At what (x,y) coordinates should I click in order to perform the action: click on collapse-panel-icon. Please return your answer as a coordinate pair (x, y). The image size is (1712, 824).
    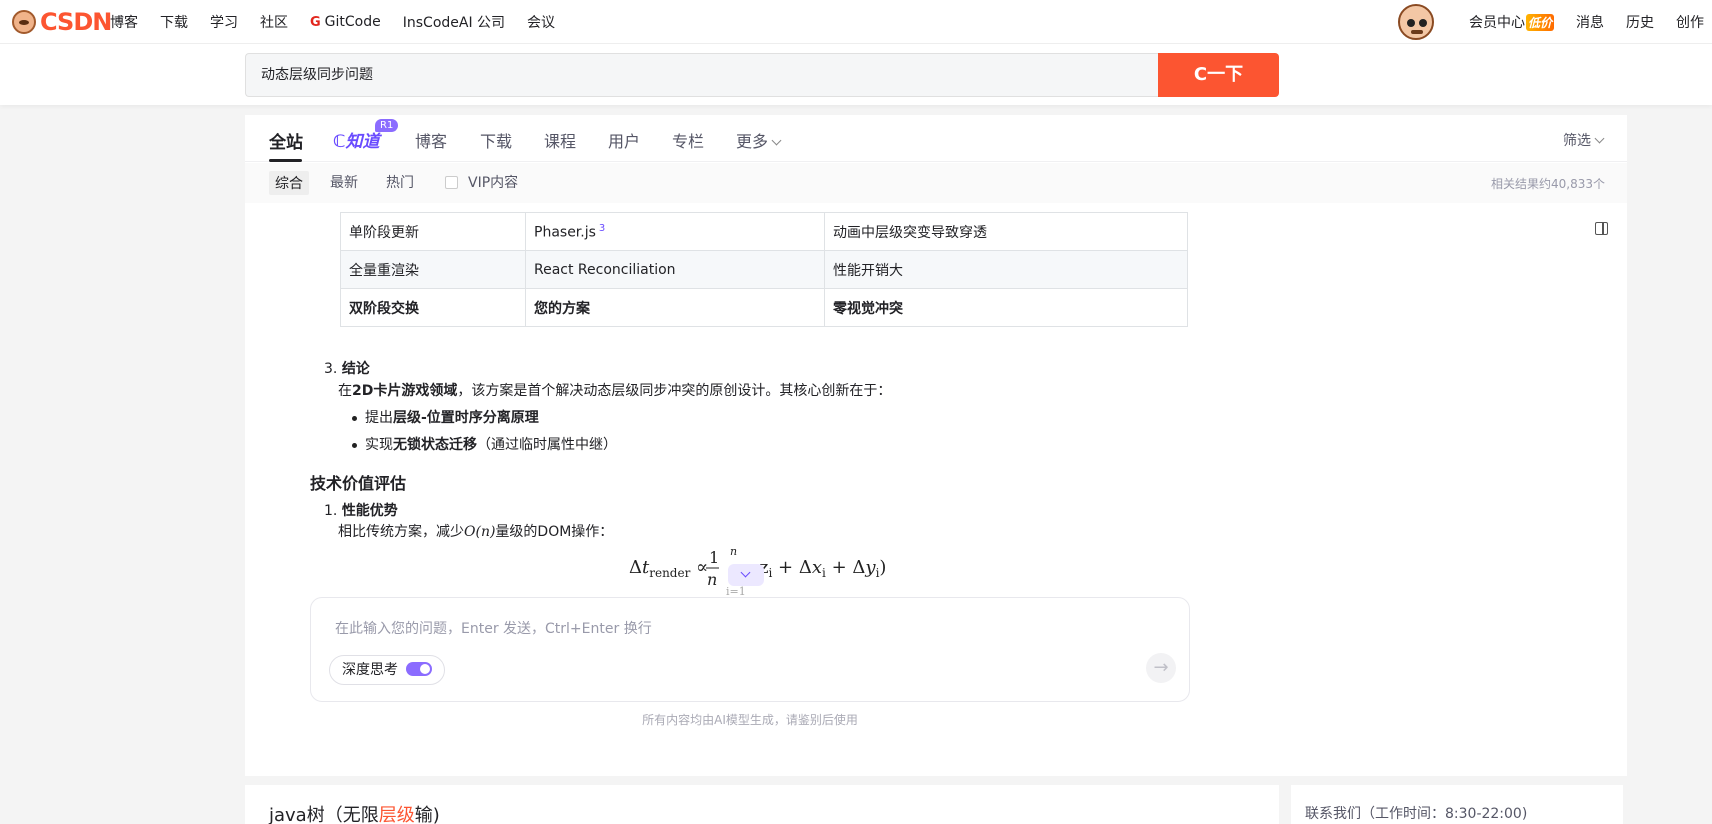
    Looking at the image, I should click on (1601, 228).